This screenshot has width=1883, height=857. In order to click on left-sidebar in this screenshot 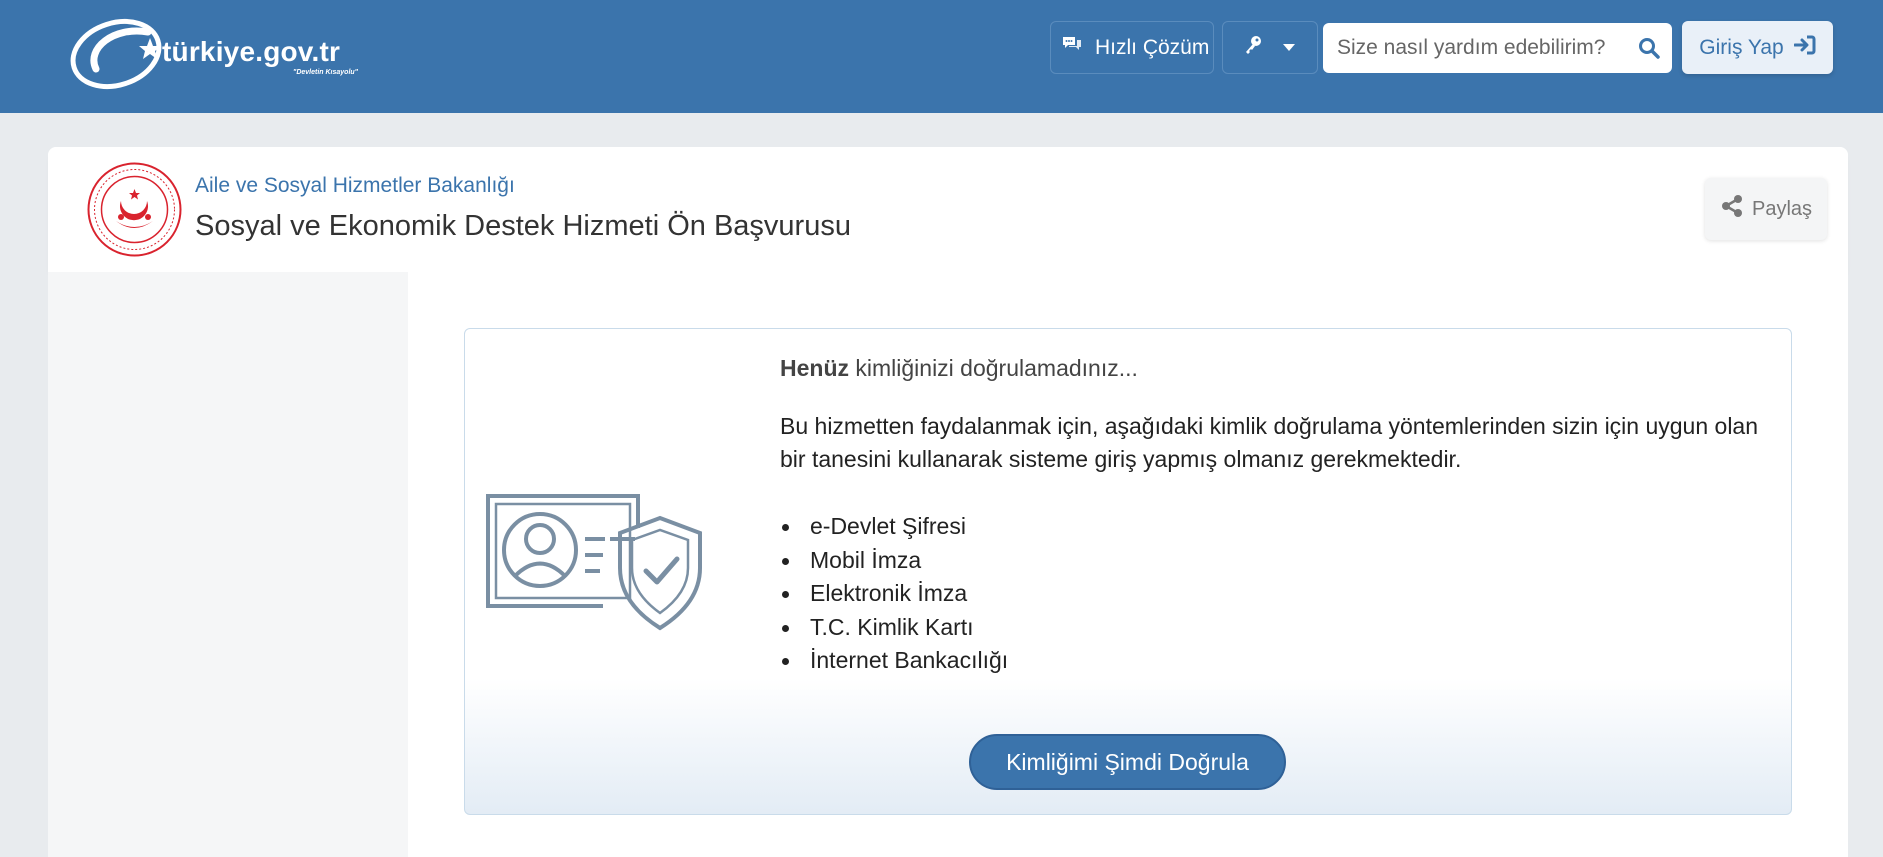, I will do `click(228, 564)`.